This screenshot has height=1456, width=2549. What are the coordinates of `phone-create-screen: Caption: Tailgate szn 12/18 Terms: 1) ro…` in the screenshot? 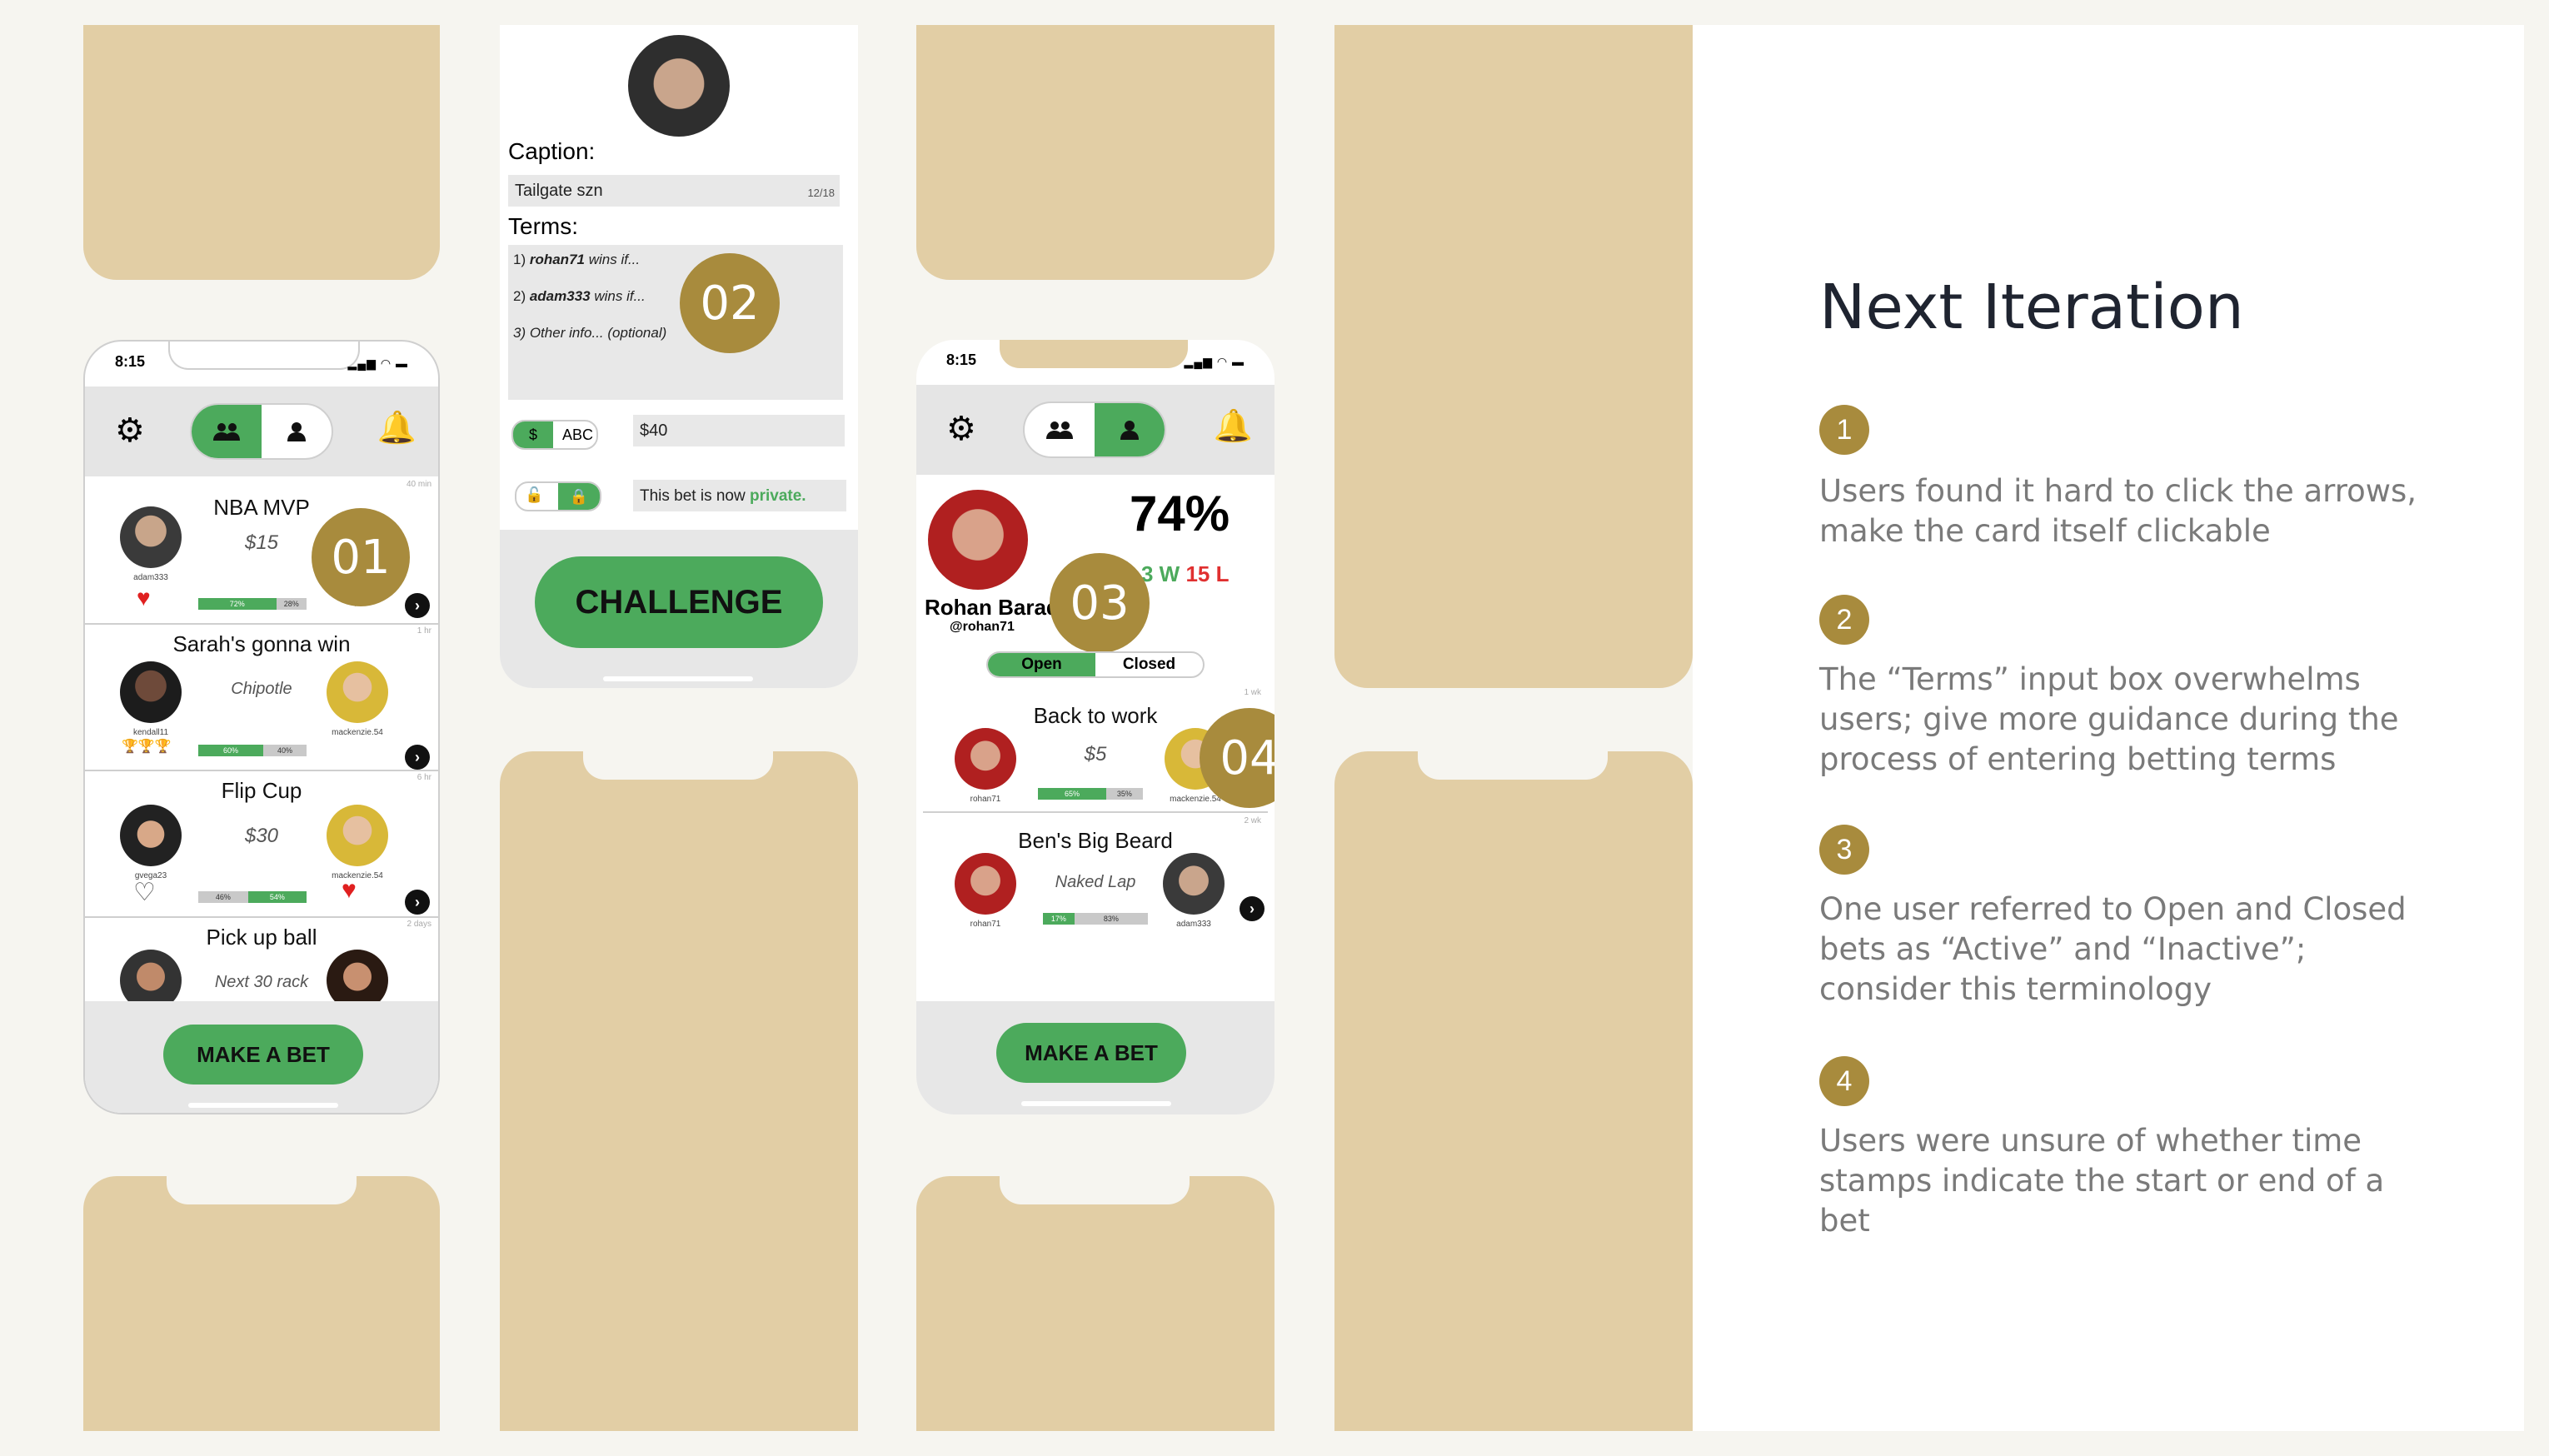 It's located at (679, 356).